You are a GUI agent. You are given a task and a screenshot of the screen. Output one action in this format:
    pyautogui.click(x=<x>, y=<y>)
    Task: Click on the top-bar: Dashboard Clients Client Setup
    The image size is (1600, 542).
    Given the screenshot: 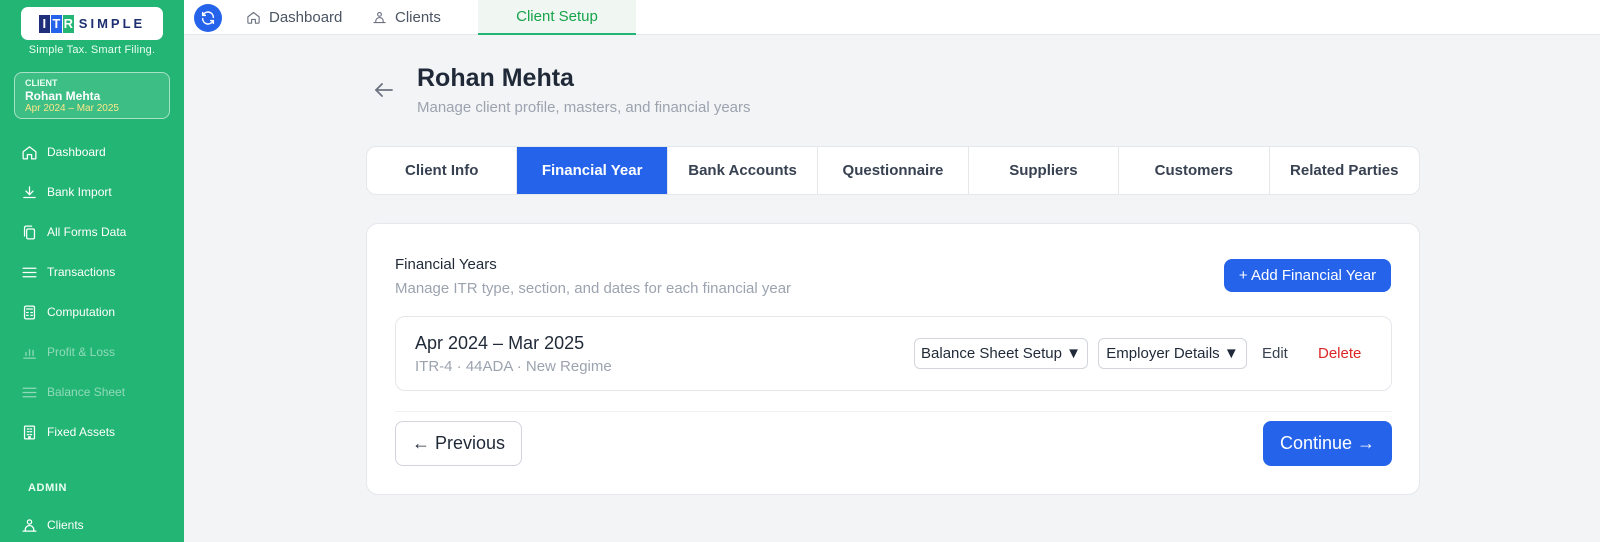 What is the action you would take?
    pyautogui.click(x=892, y=17)
    